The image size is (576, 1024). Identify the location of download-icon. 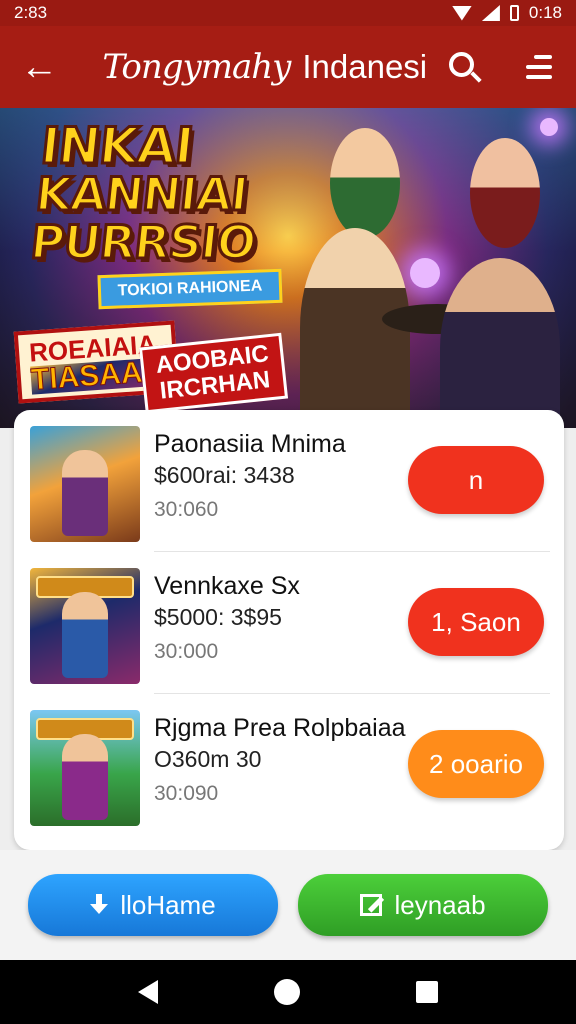
(99, 905).